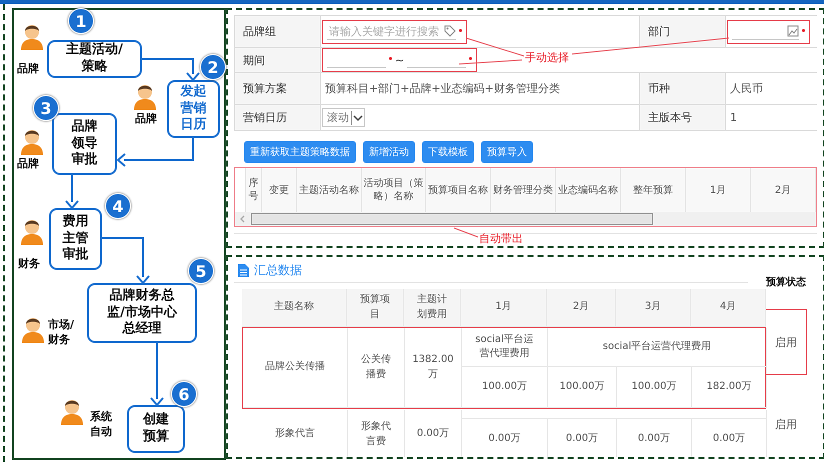 This screenshot has height=468, width=824. I want to click on table-cell: 形象代言费, so click(376, 433).